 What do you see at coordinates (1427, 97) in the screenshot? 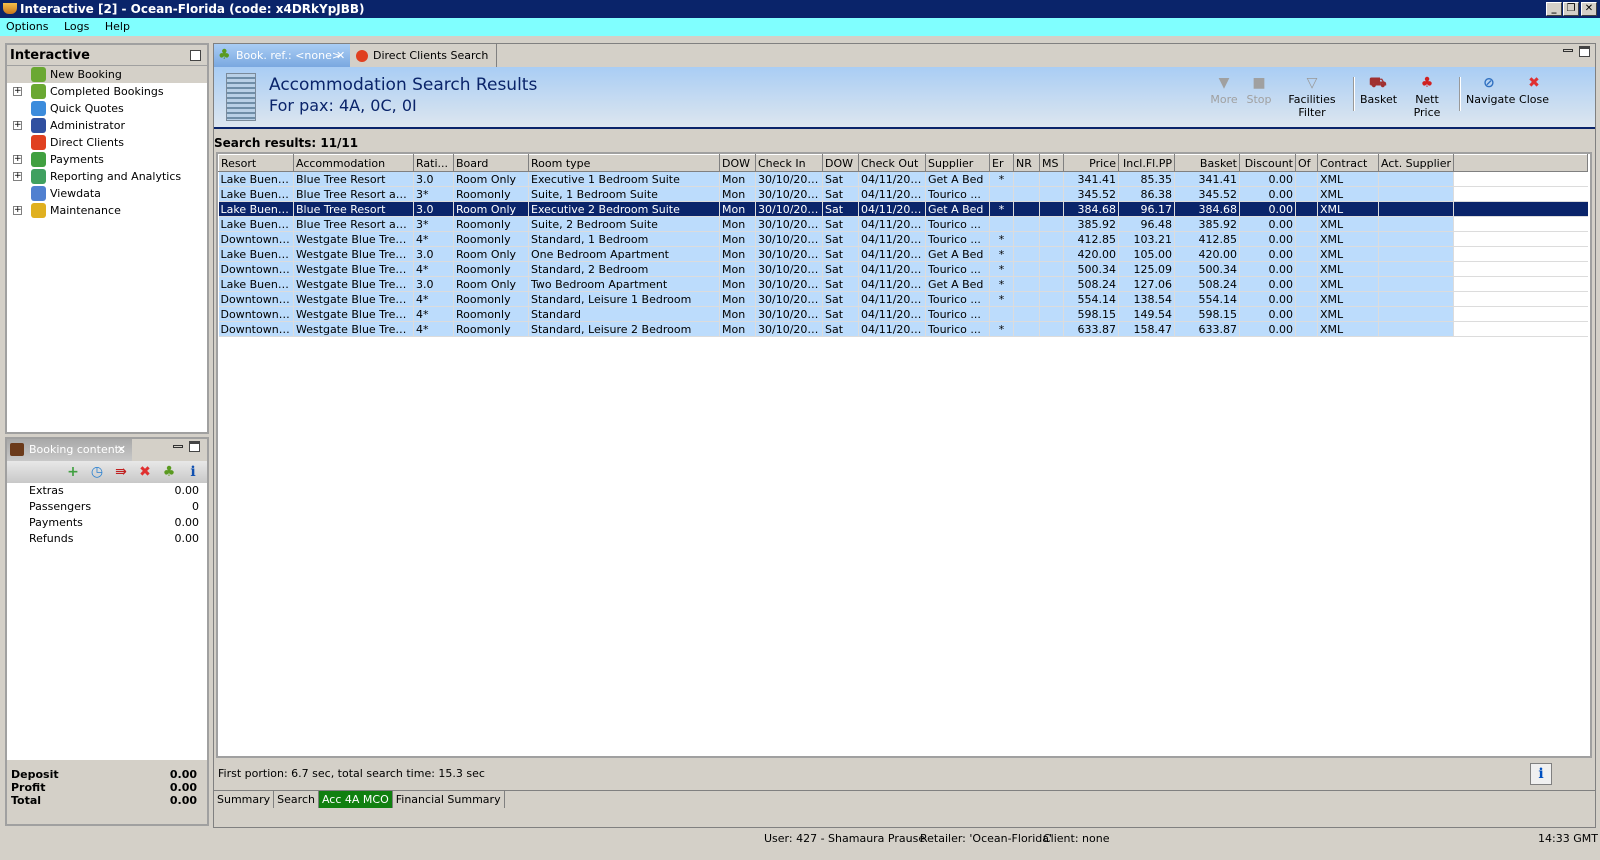
I see `nett-price-button: ♣ Nett Price` at bounding box center [1427, 97].